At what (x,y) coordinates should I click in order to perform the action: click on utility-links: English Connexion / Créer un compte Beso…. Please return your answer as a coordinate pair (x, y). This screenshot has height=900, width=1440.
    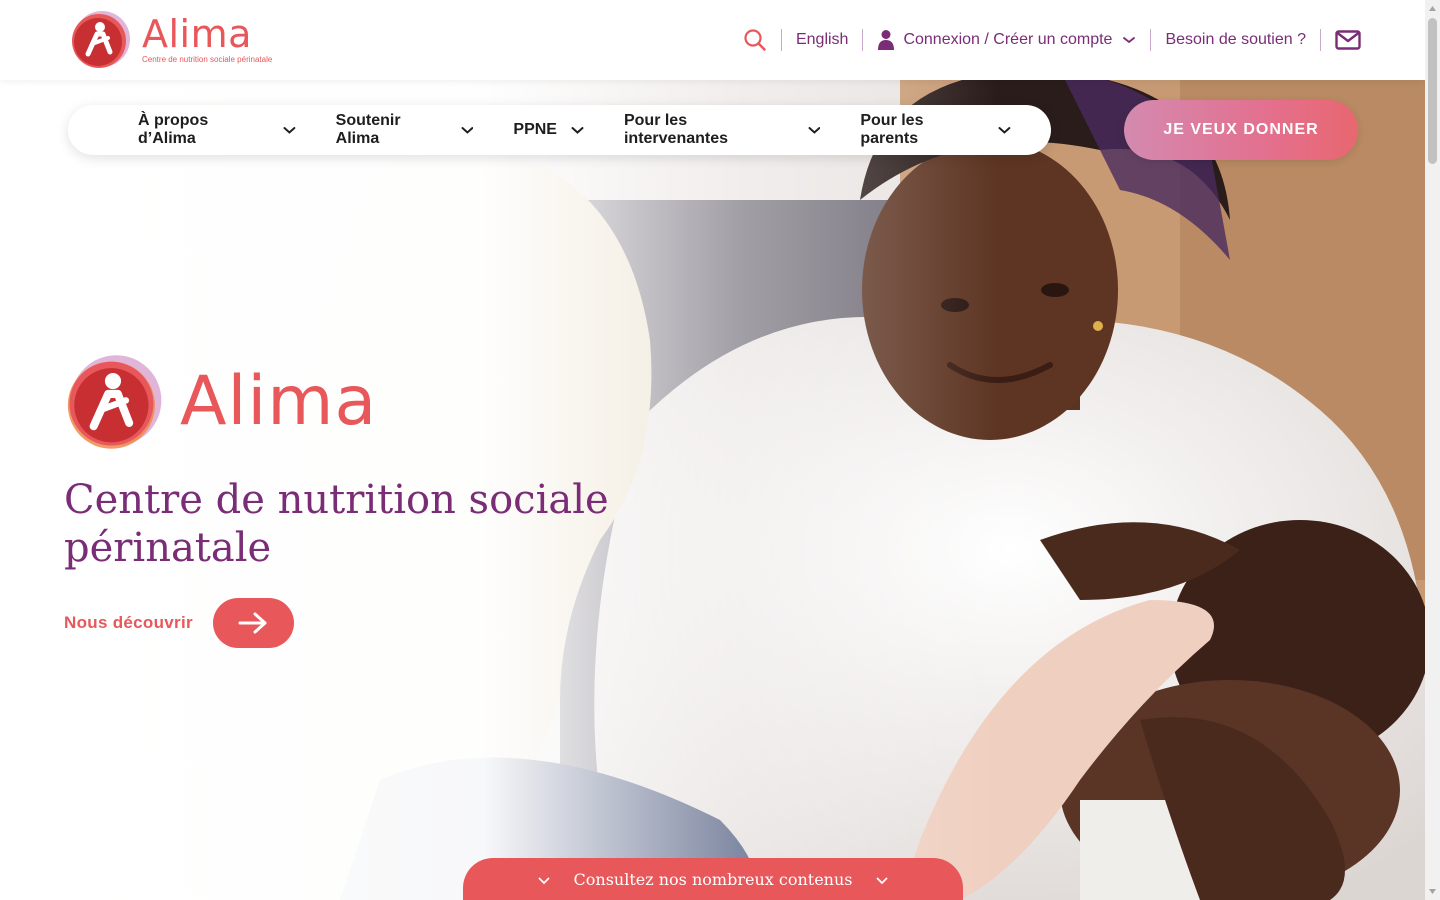
    Looking at the image, I should click on (1052, 40).